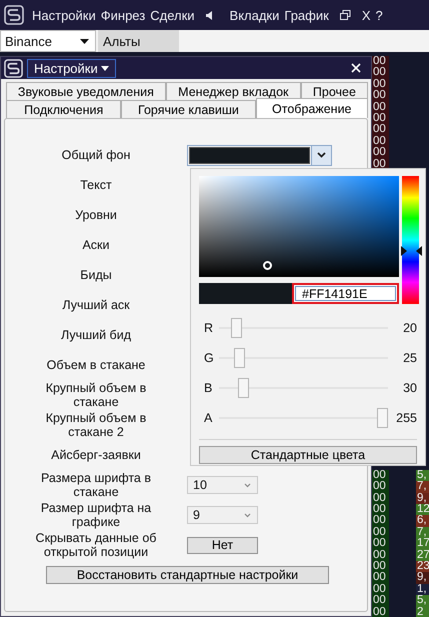  Describe the element at coordinates (86, 91) in the screenshot. I see `tab: Звуковые уведомления` at that location.